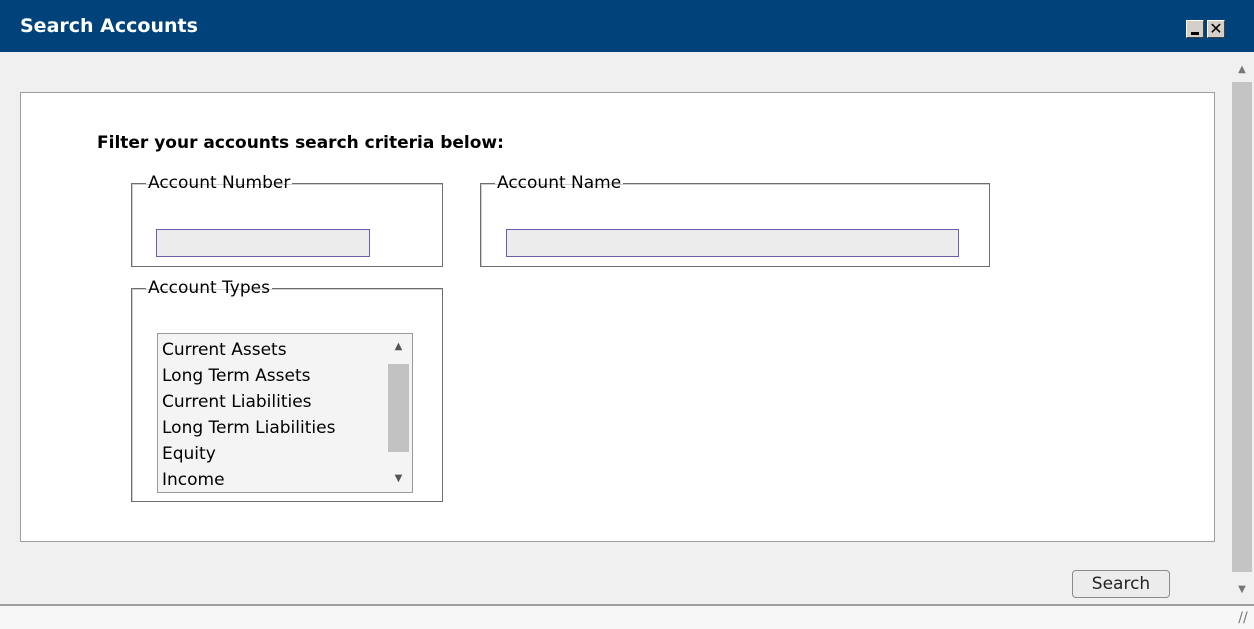  Describe the element at coordinates (248, 402) in the screenshot. I see `list-item: Current Liabilities` at that location.